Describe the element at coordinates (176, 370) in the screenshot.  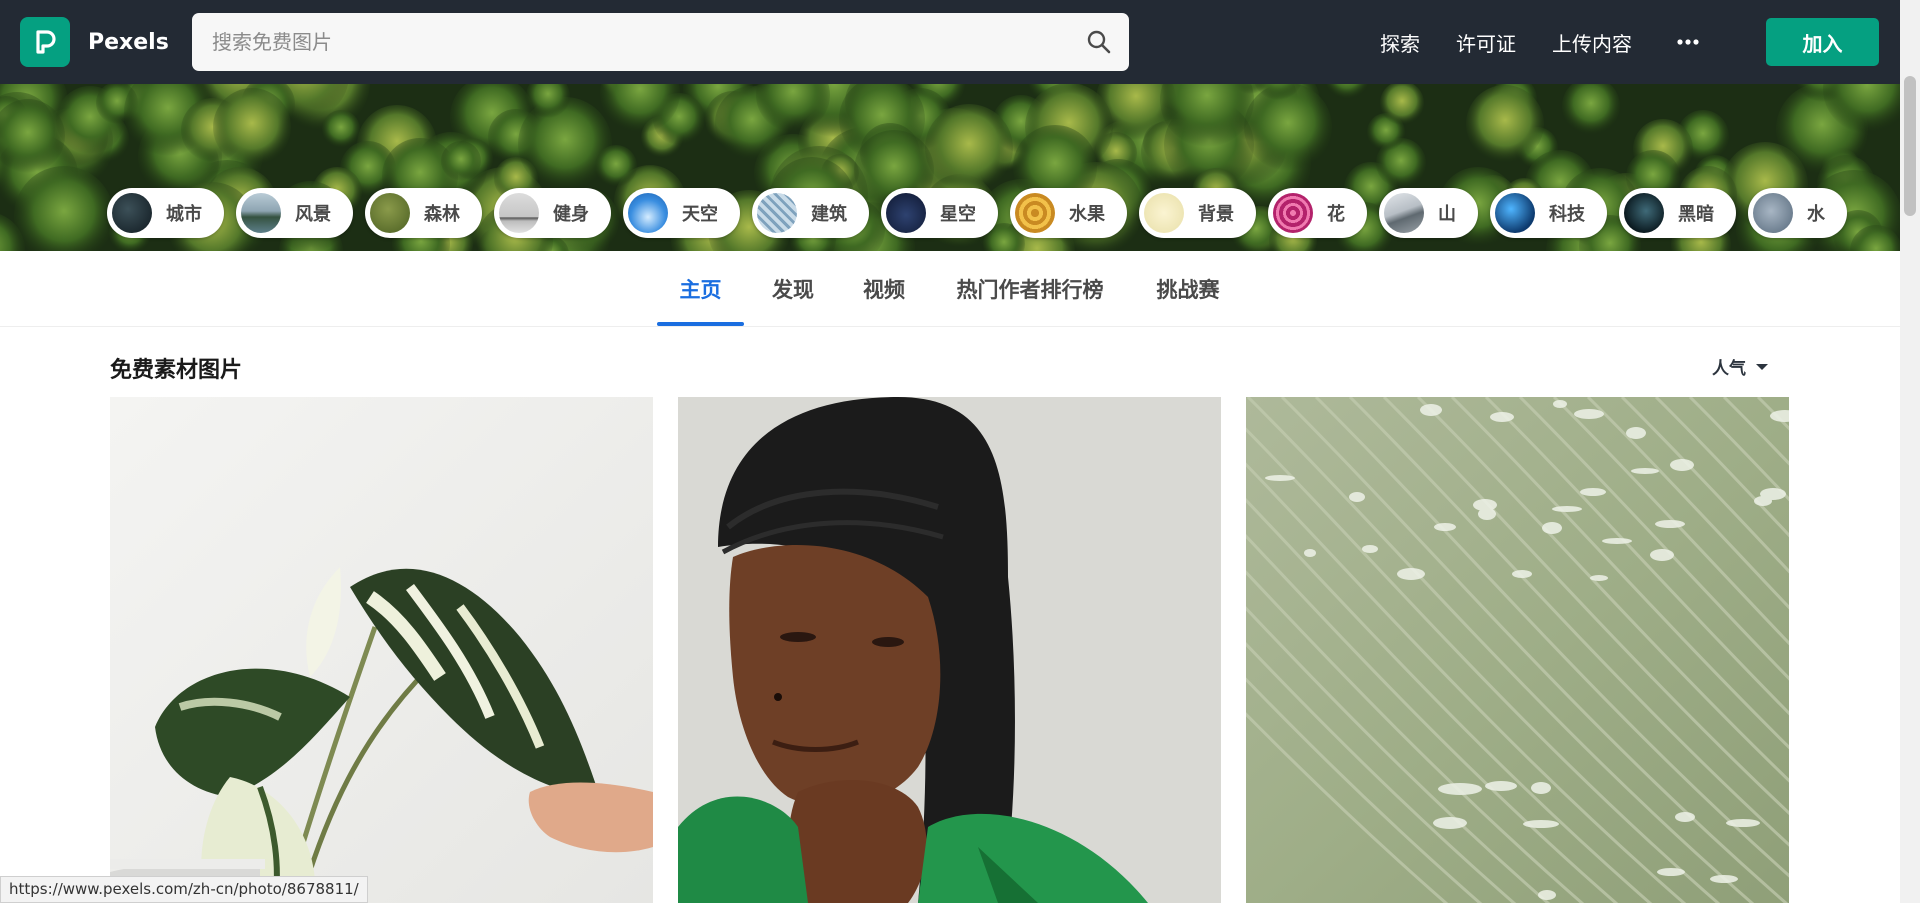
I see `section-title: 免费素材图片` at that location.